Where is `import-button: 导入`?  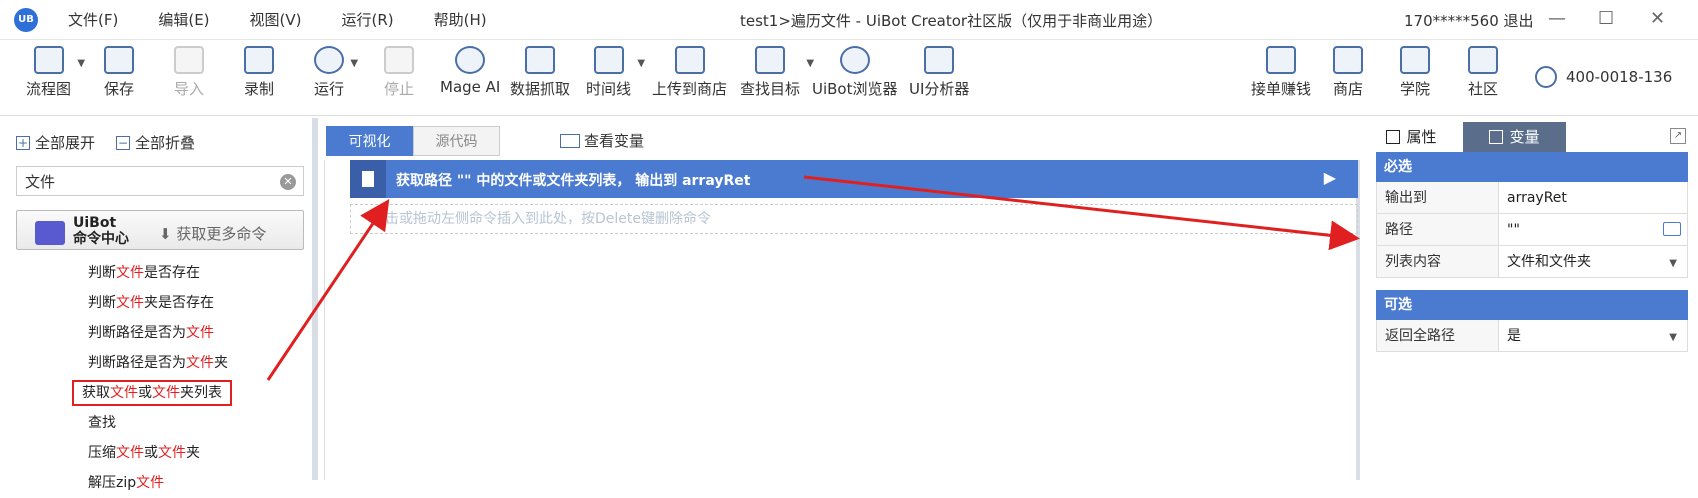
import-button: 导入 is located at coordinates (189, 72).